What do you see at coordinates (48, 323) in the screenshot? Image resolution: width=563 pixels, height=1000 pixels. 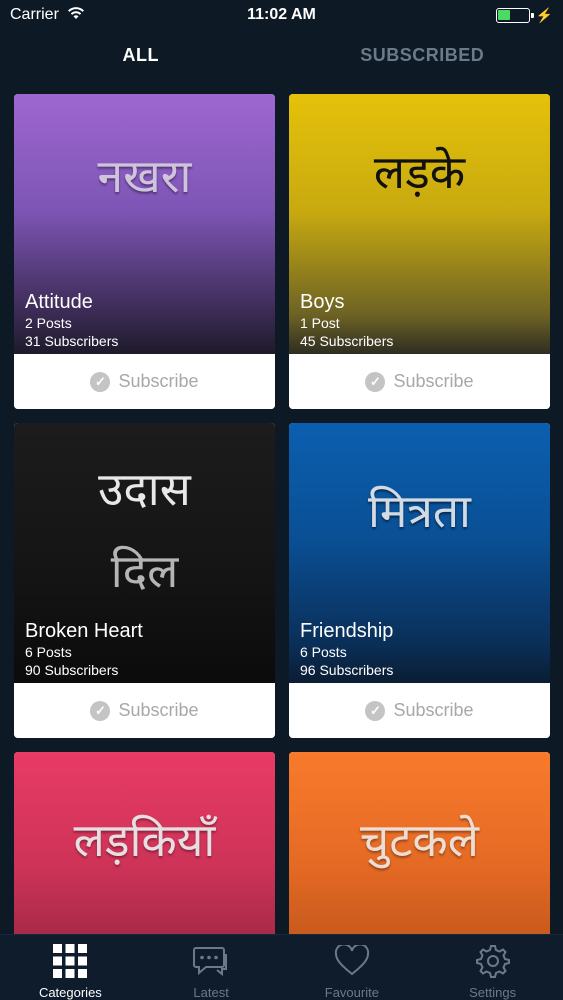 I see `category-posts: 2 Posts` at bounding box center [48, 323].